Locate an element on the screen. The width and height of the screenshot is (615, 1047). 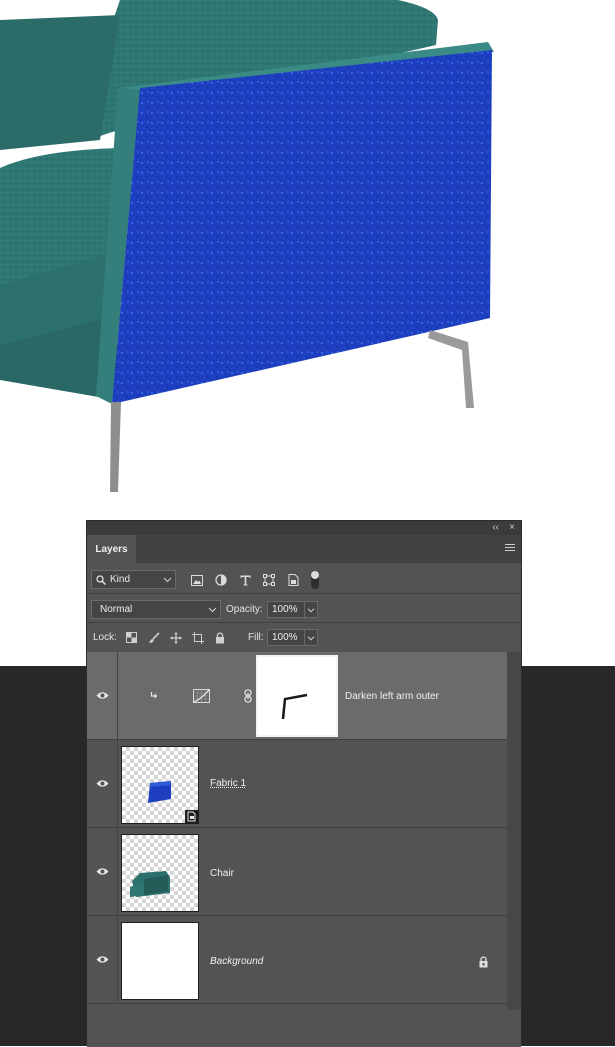
layer-filter-row: Kind is located at coordinates (304, 578).